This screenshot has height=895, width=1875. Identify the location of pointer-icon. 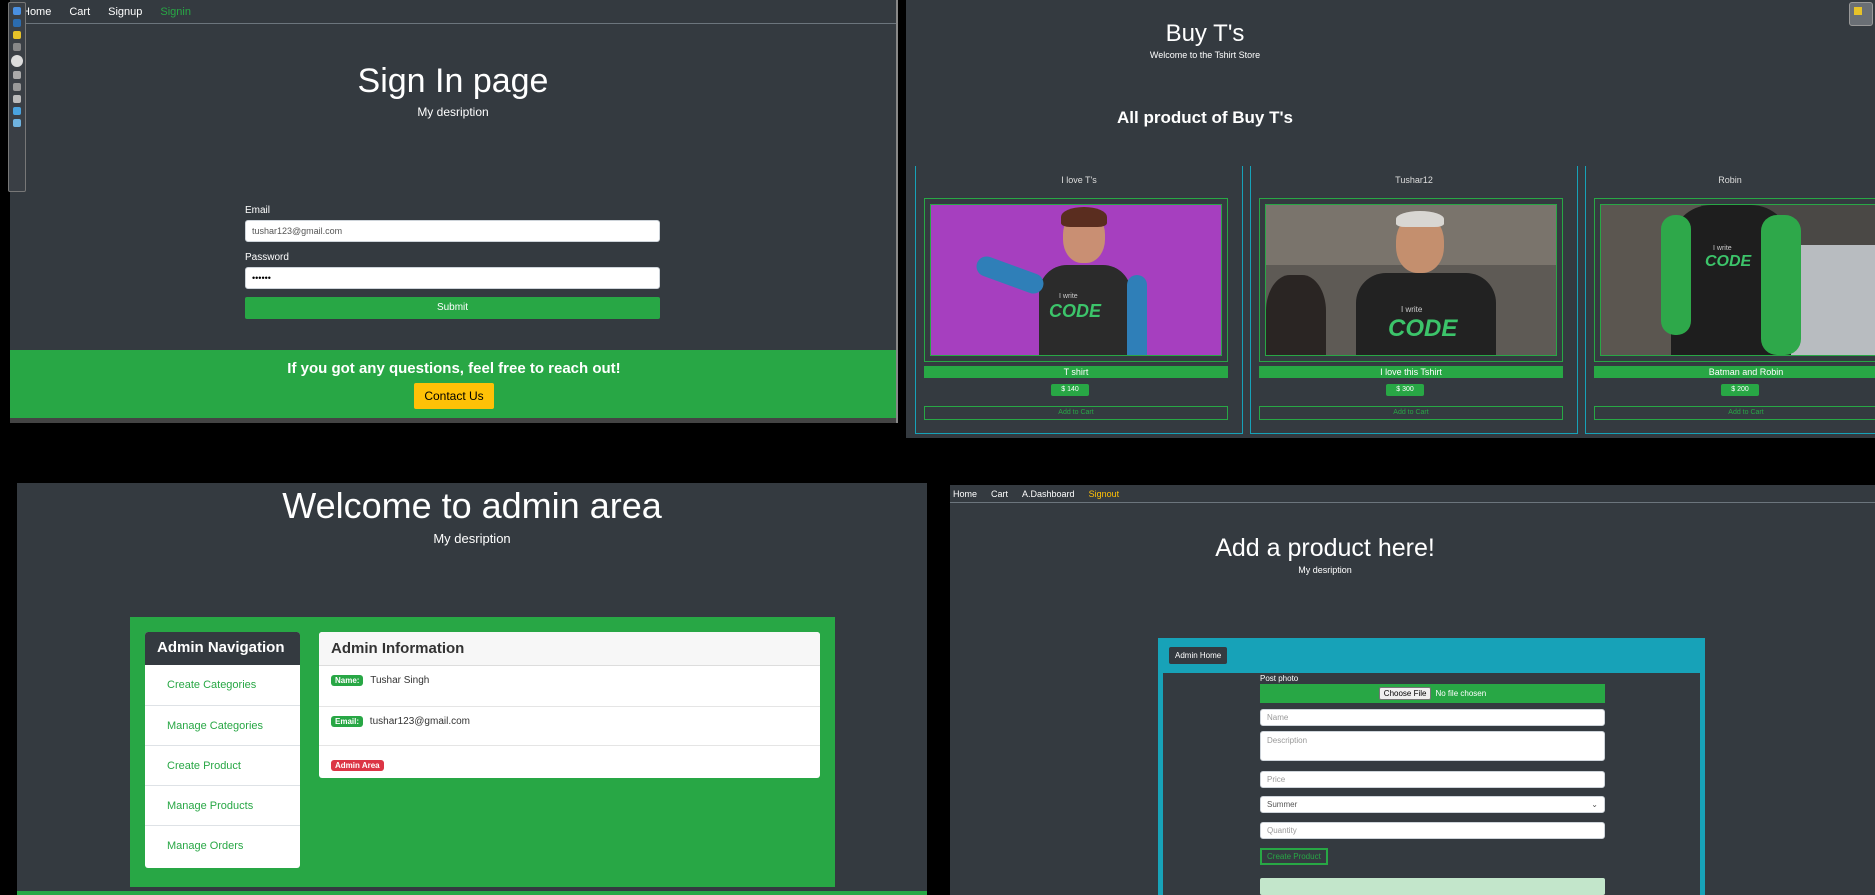
(17, 11).